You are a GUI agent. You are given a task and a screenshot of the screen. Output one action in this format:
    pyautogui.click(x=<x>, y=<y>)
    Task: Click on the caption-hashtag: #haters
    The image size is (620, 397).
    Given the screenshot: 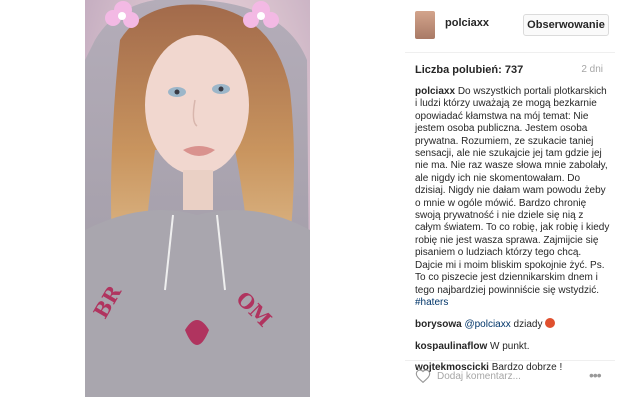 What is the action you would take?
    pyautogui.click(x=513, y=303)
    